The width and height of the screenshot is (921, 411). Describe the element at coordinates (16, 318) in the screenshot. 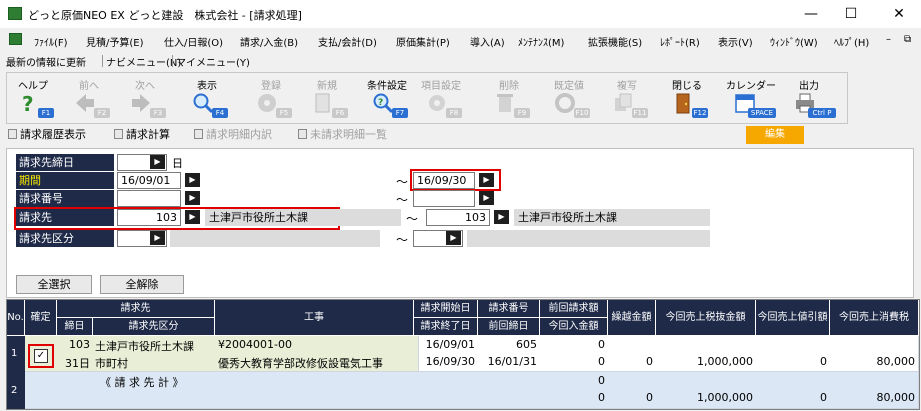

I see `column-header-no: No.` at that location.